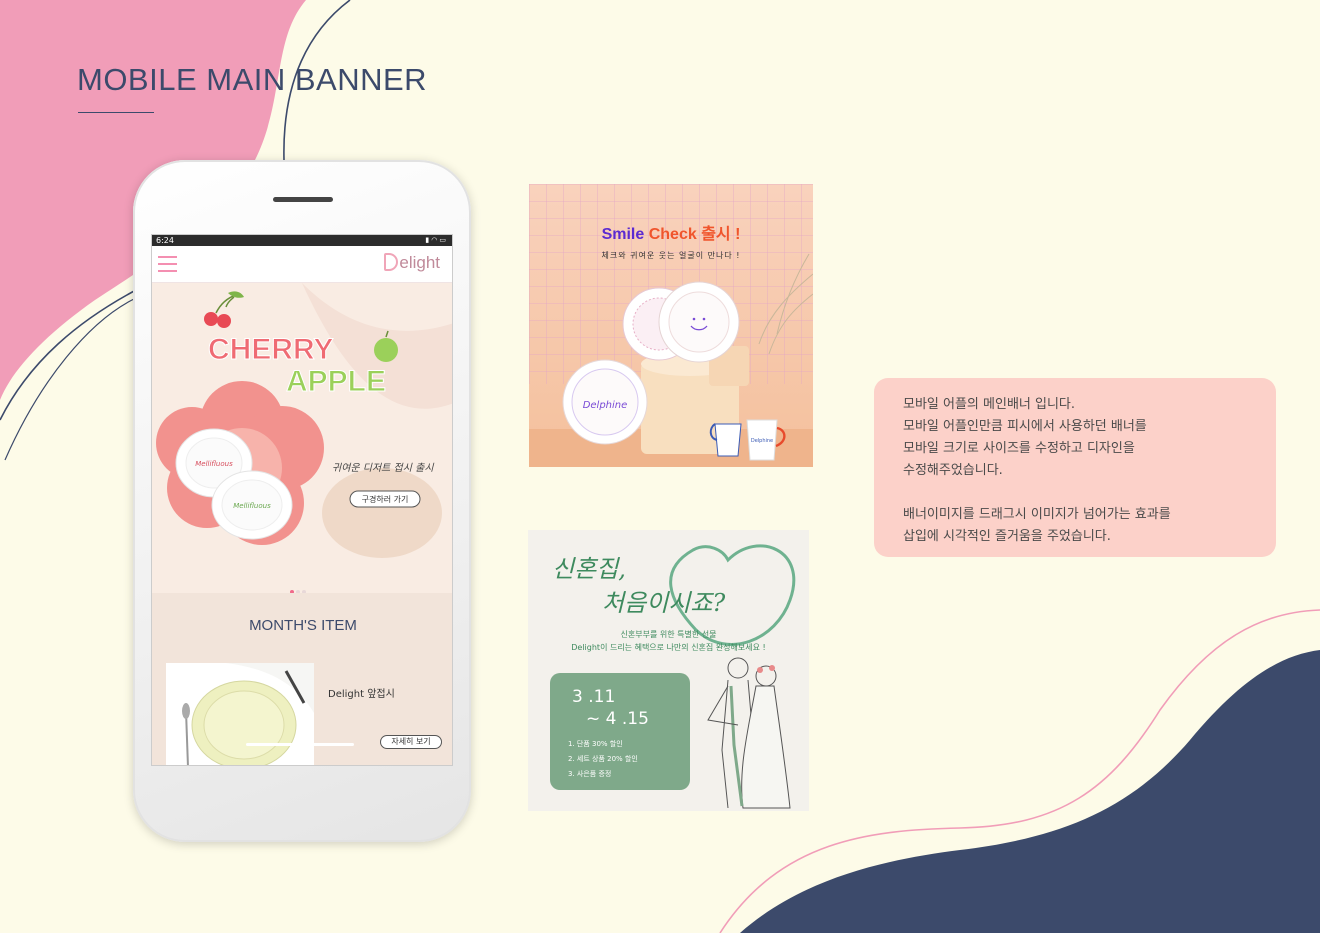  Describe the element at coordinates (336, 381) in the screenshot. I see `hero-title-apple: APPLE` at that location.